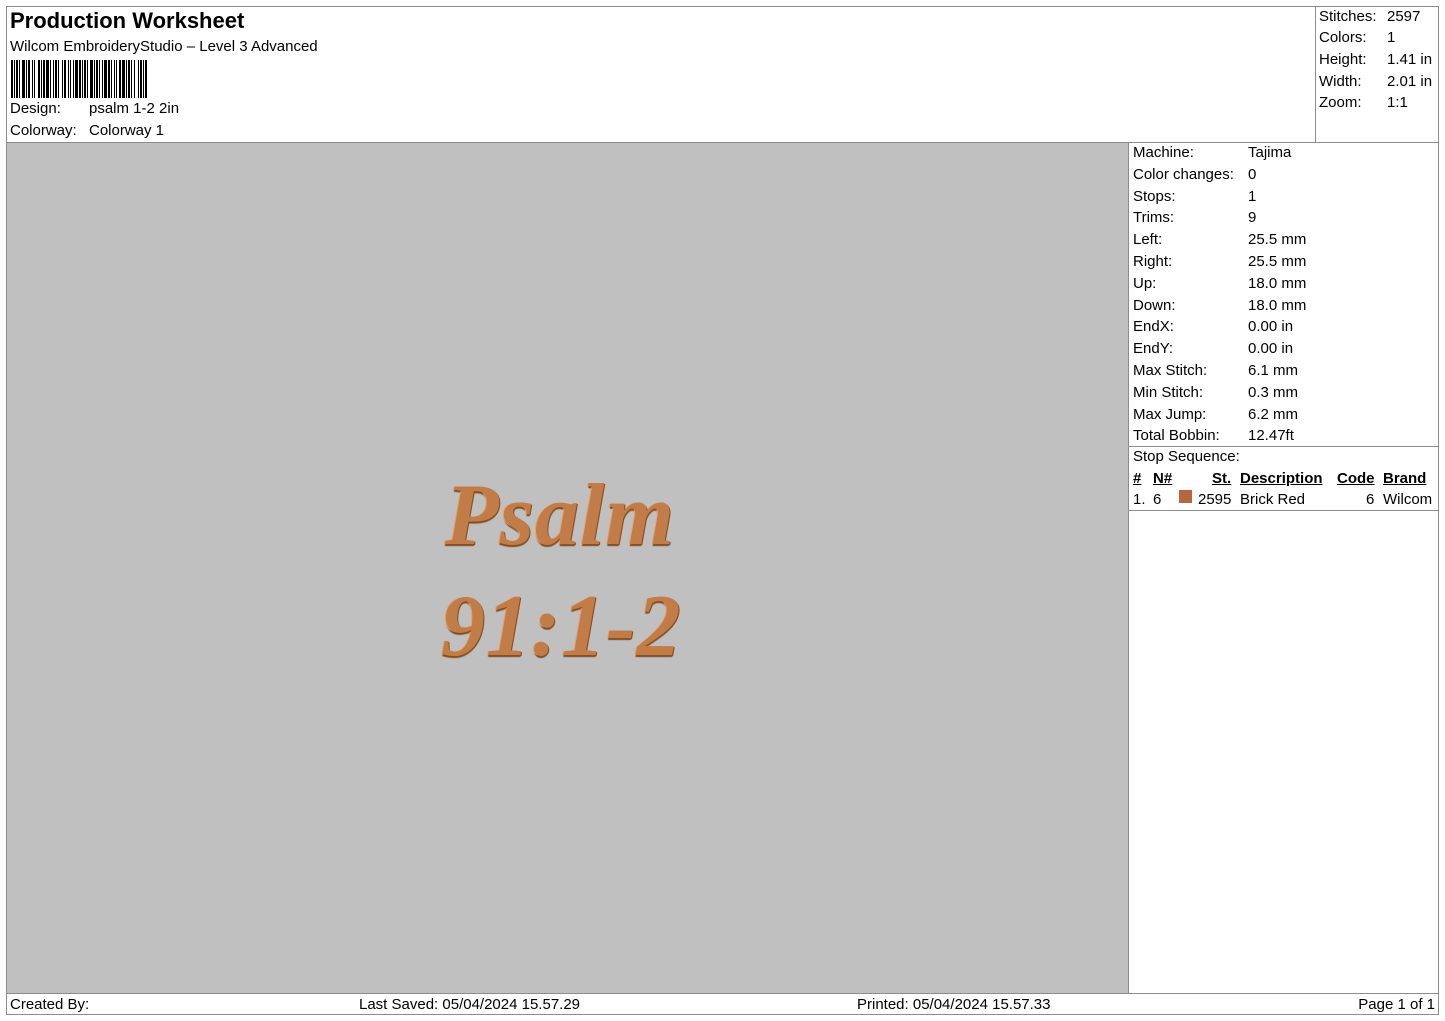 This screenshot has width=1445, height=1021. What do you see at coordinates (1168, 392) in the screenshot?
I see `machine-info-label: Min Stitch:` at bounding box center [1168, 392].